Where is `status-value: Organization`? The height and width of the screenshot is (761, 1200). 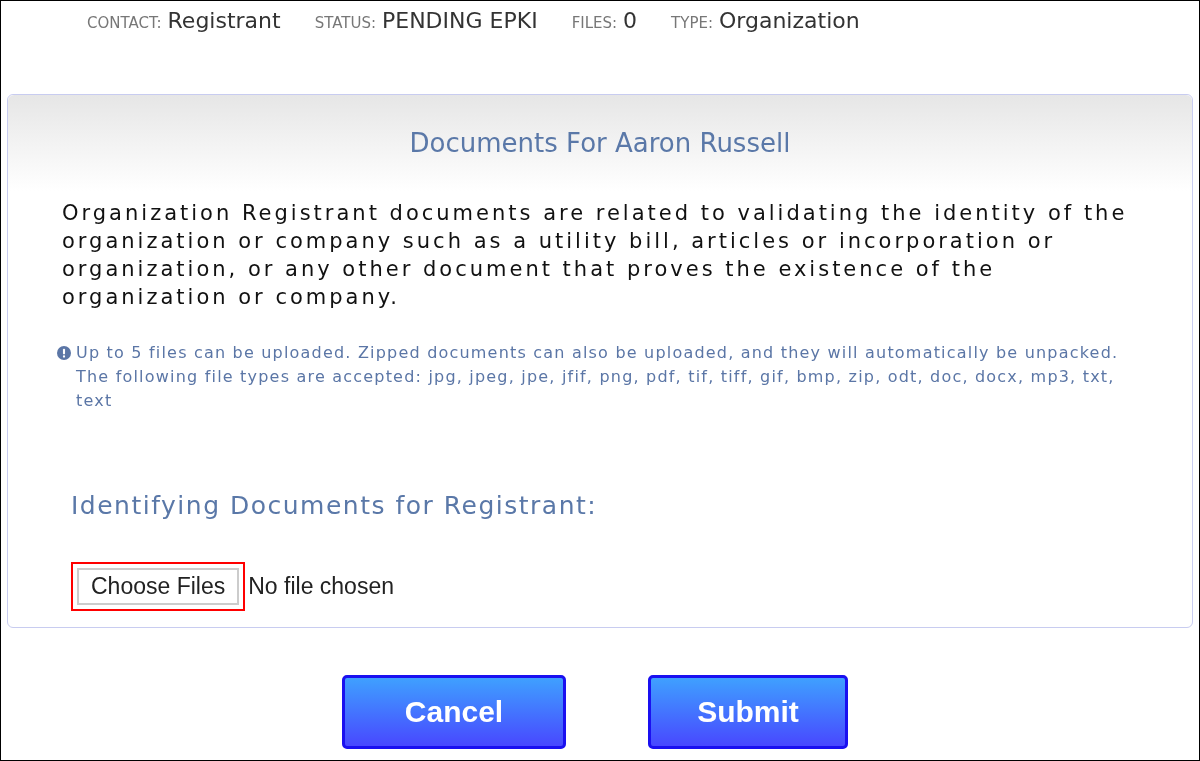
status-value: Organization is located at coordinates (789, 20).